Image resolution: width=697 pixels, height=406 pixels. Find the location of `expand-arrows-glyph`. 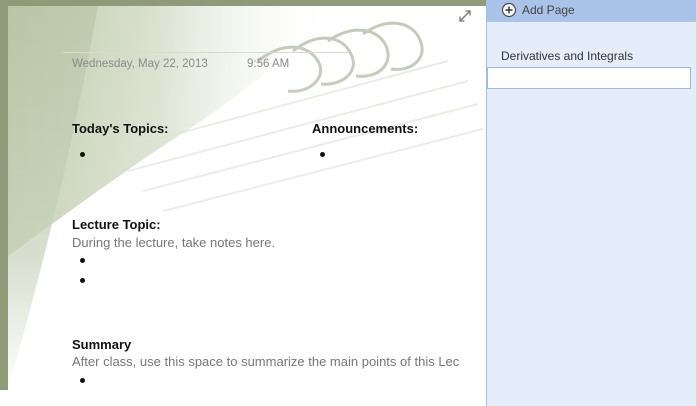

expand-arrows-glyph is located at coordinates (465, 16).